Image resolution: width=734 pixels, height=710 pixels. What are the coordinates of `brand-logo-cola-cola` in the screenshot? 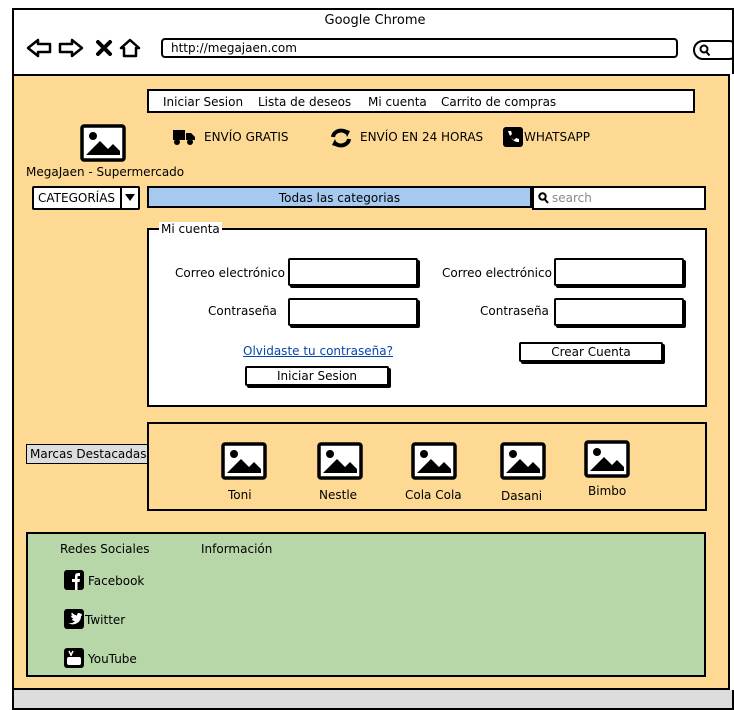 It's located at (434, 463).